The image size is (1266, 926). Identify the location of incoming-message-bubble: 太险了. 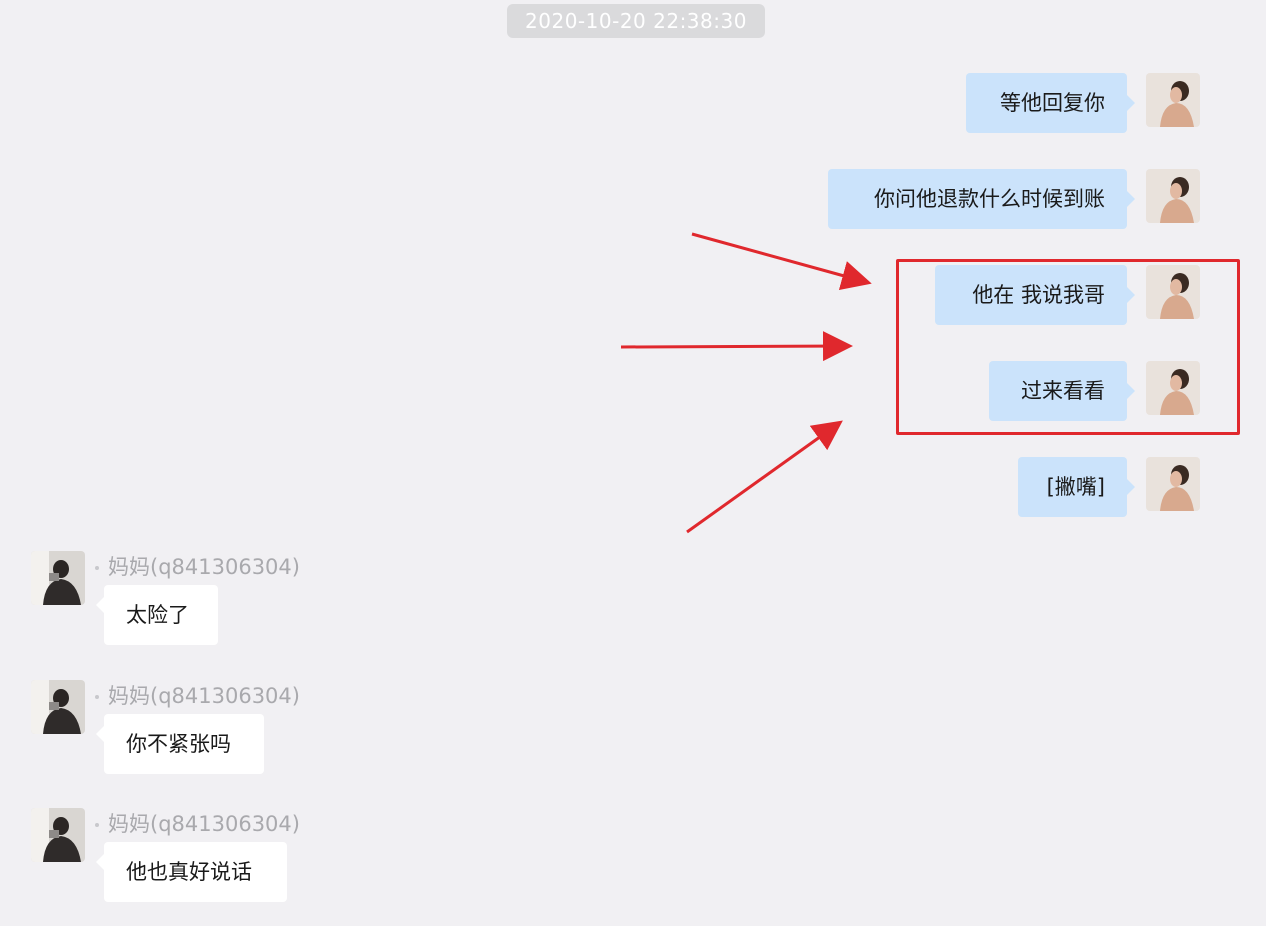
(157, 615).